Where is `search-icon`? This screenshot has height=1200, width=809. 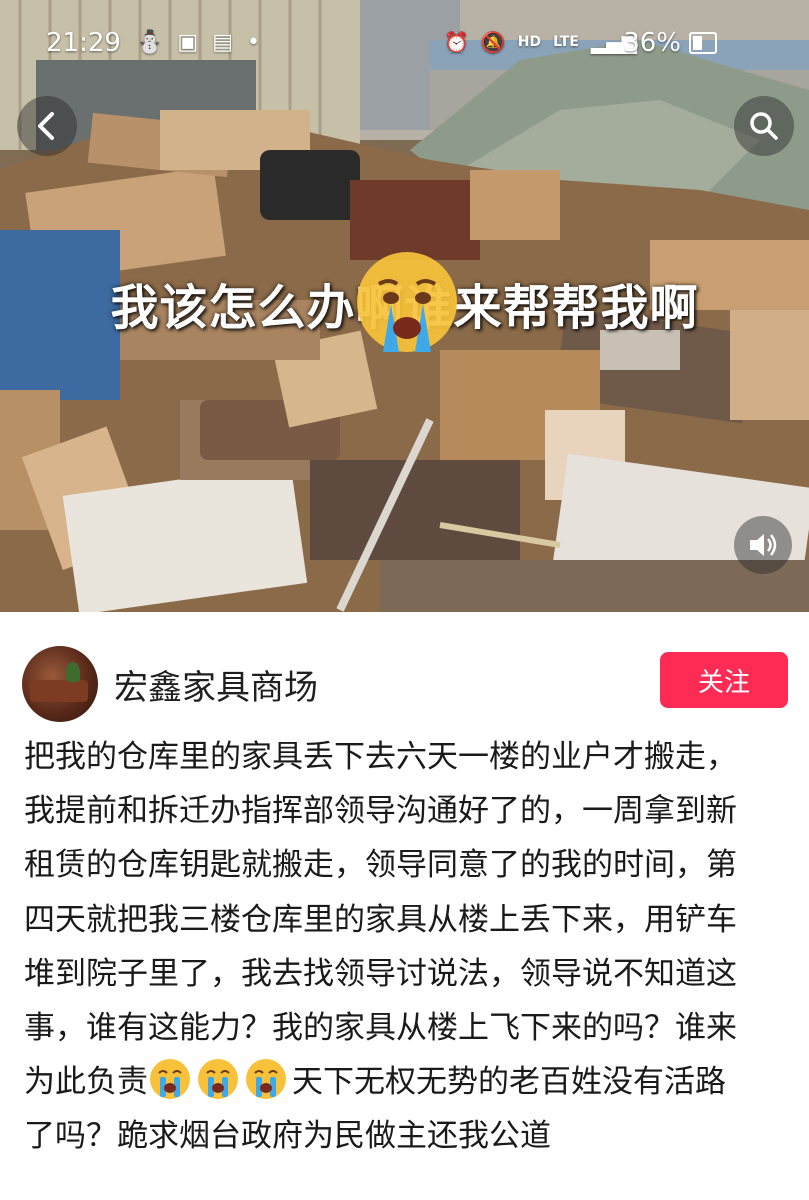 search-icon is located at coordinates (764, 126).